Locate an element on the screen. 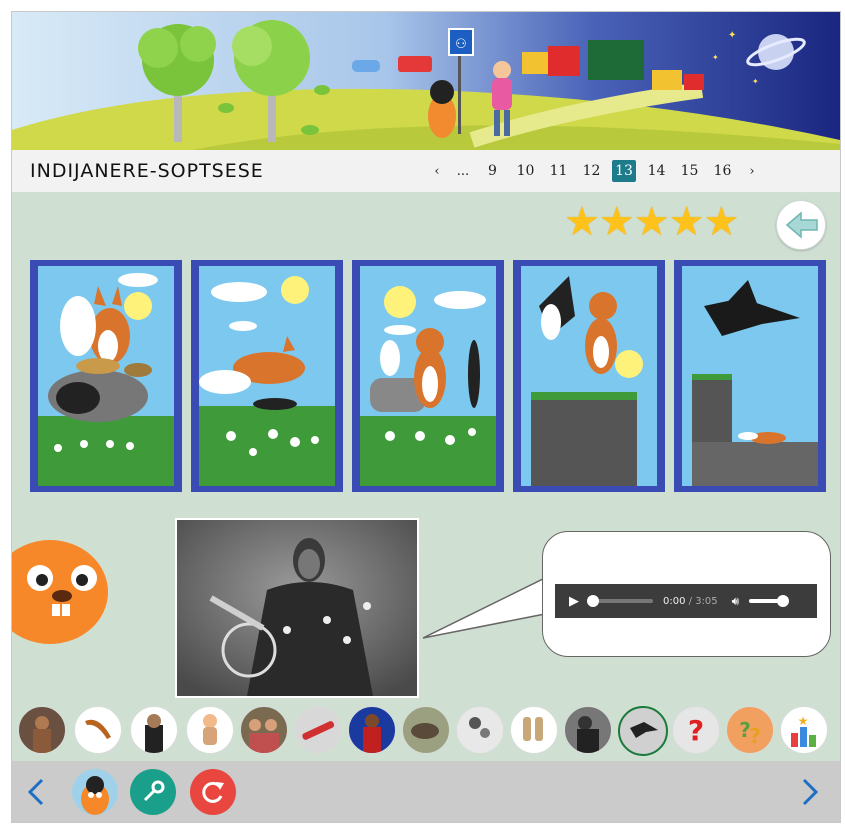 The width and height of the screenshot is (845, 825). raven-flying-illustration is located at coordinates (750, 376).